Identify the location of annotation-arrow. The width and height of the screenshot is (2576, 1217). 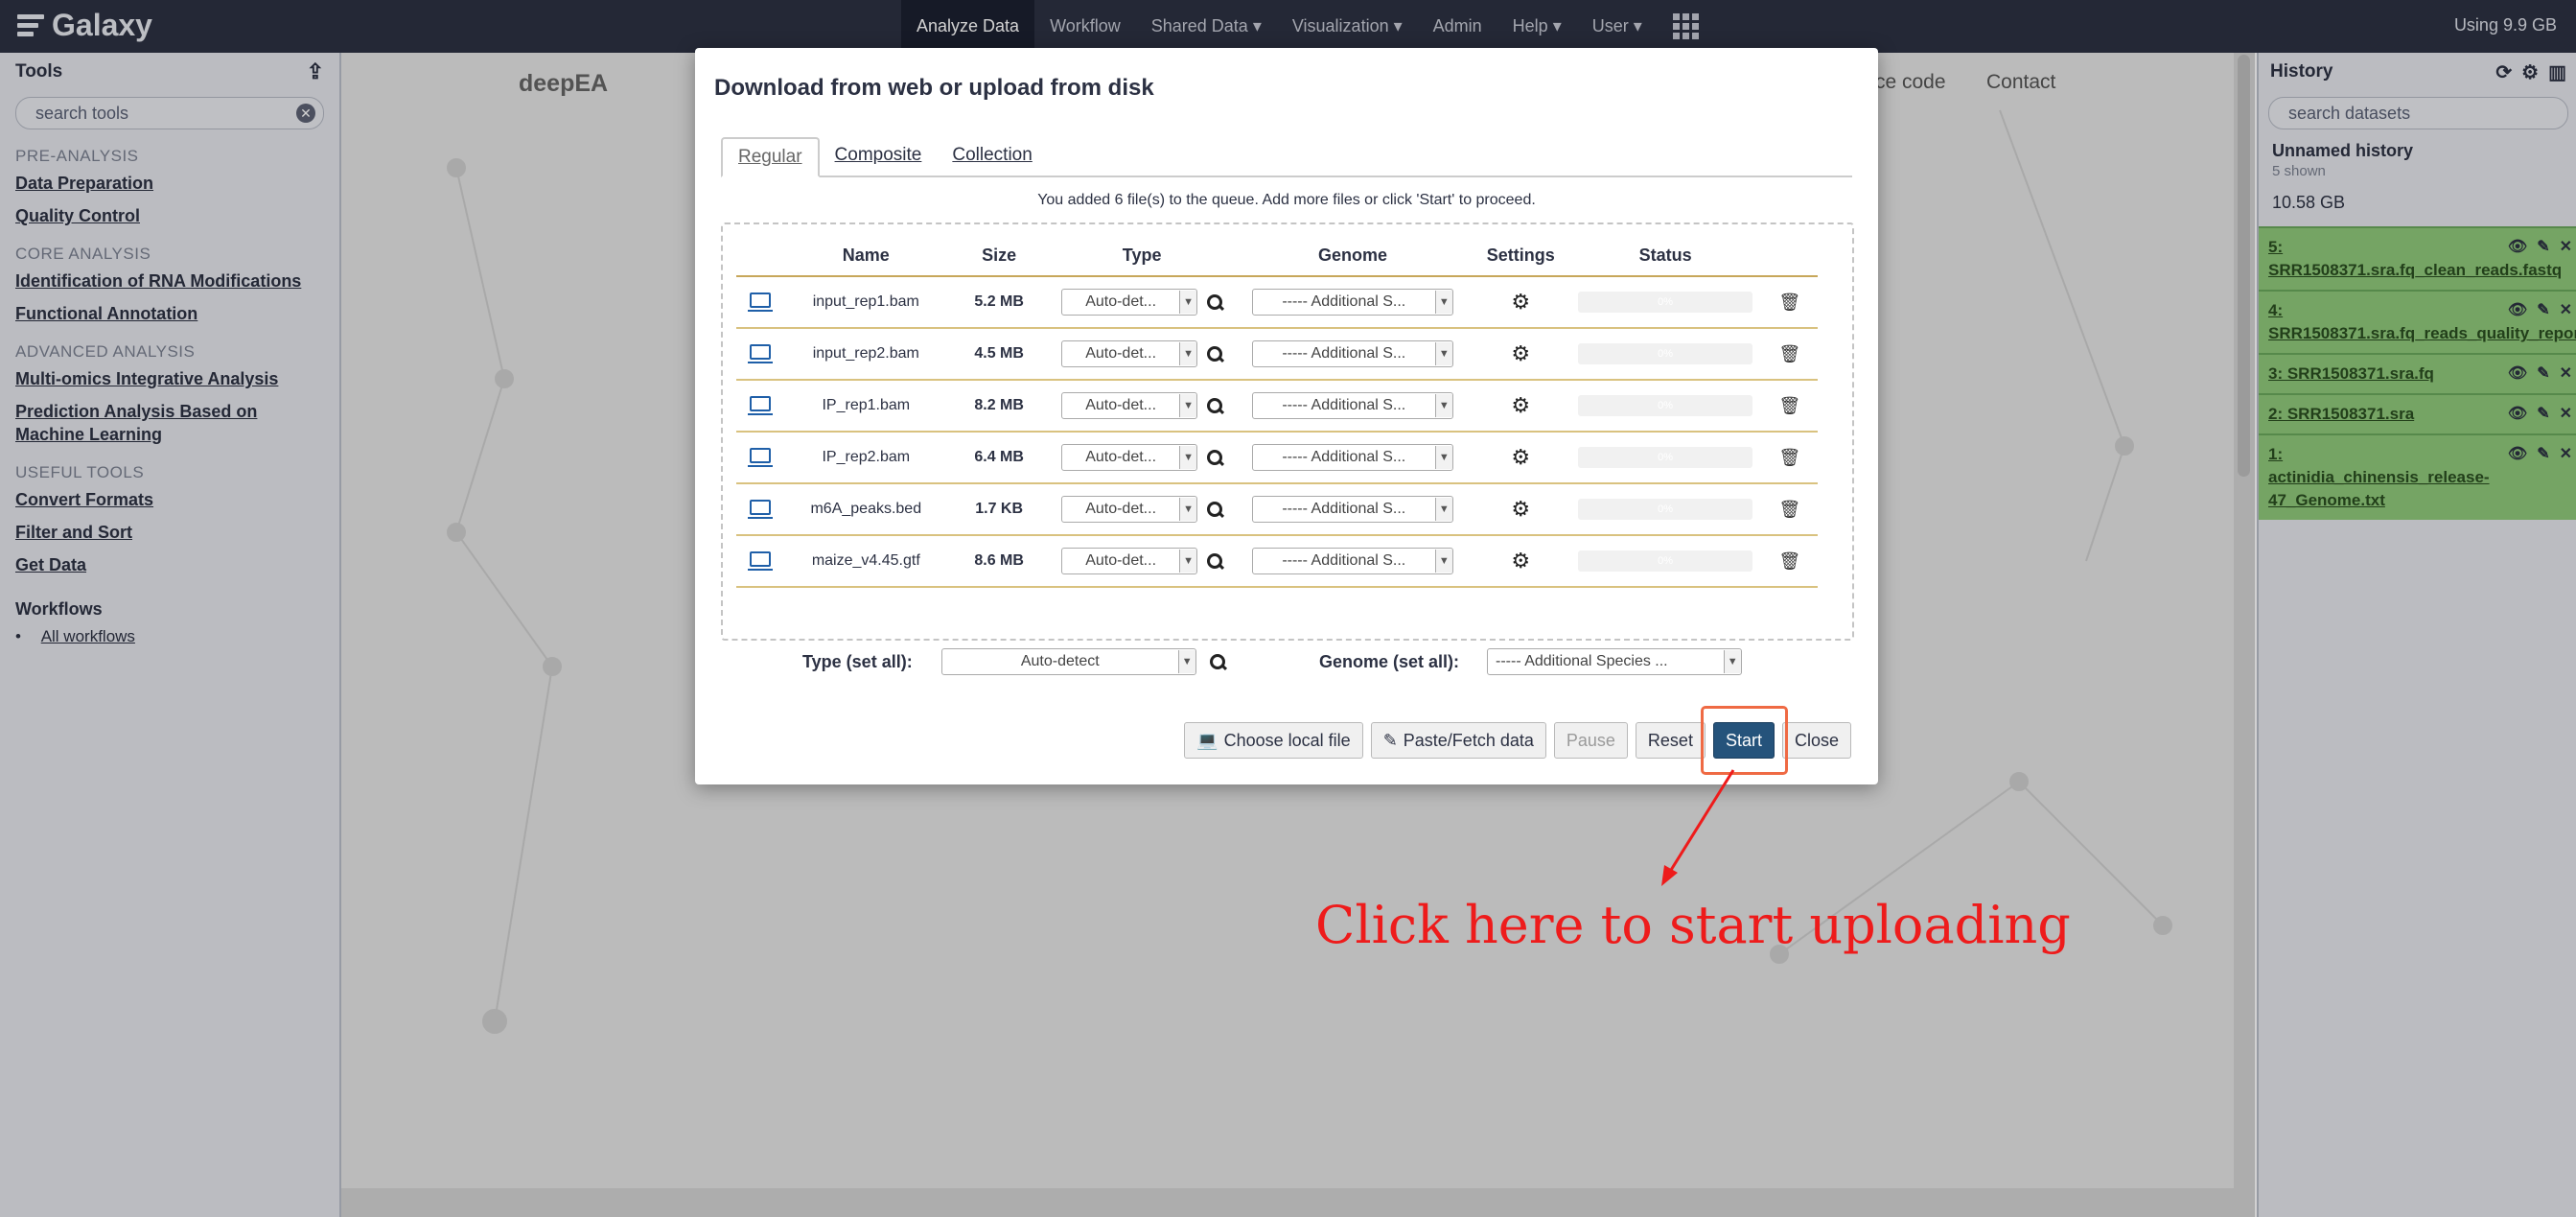
(1698, 828).